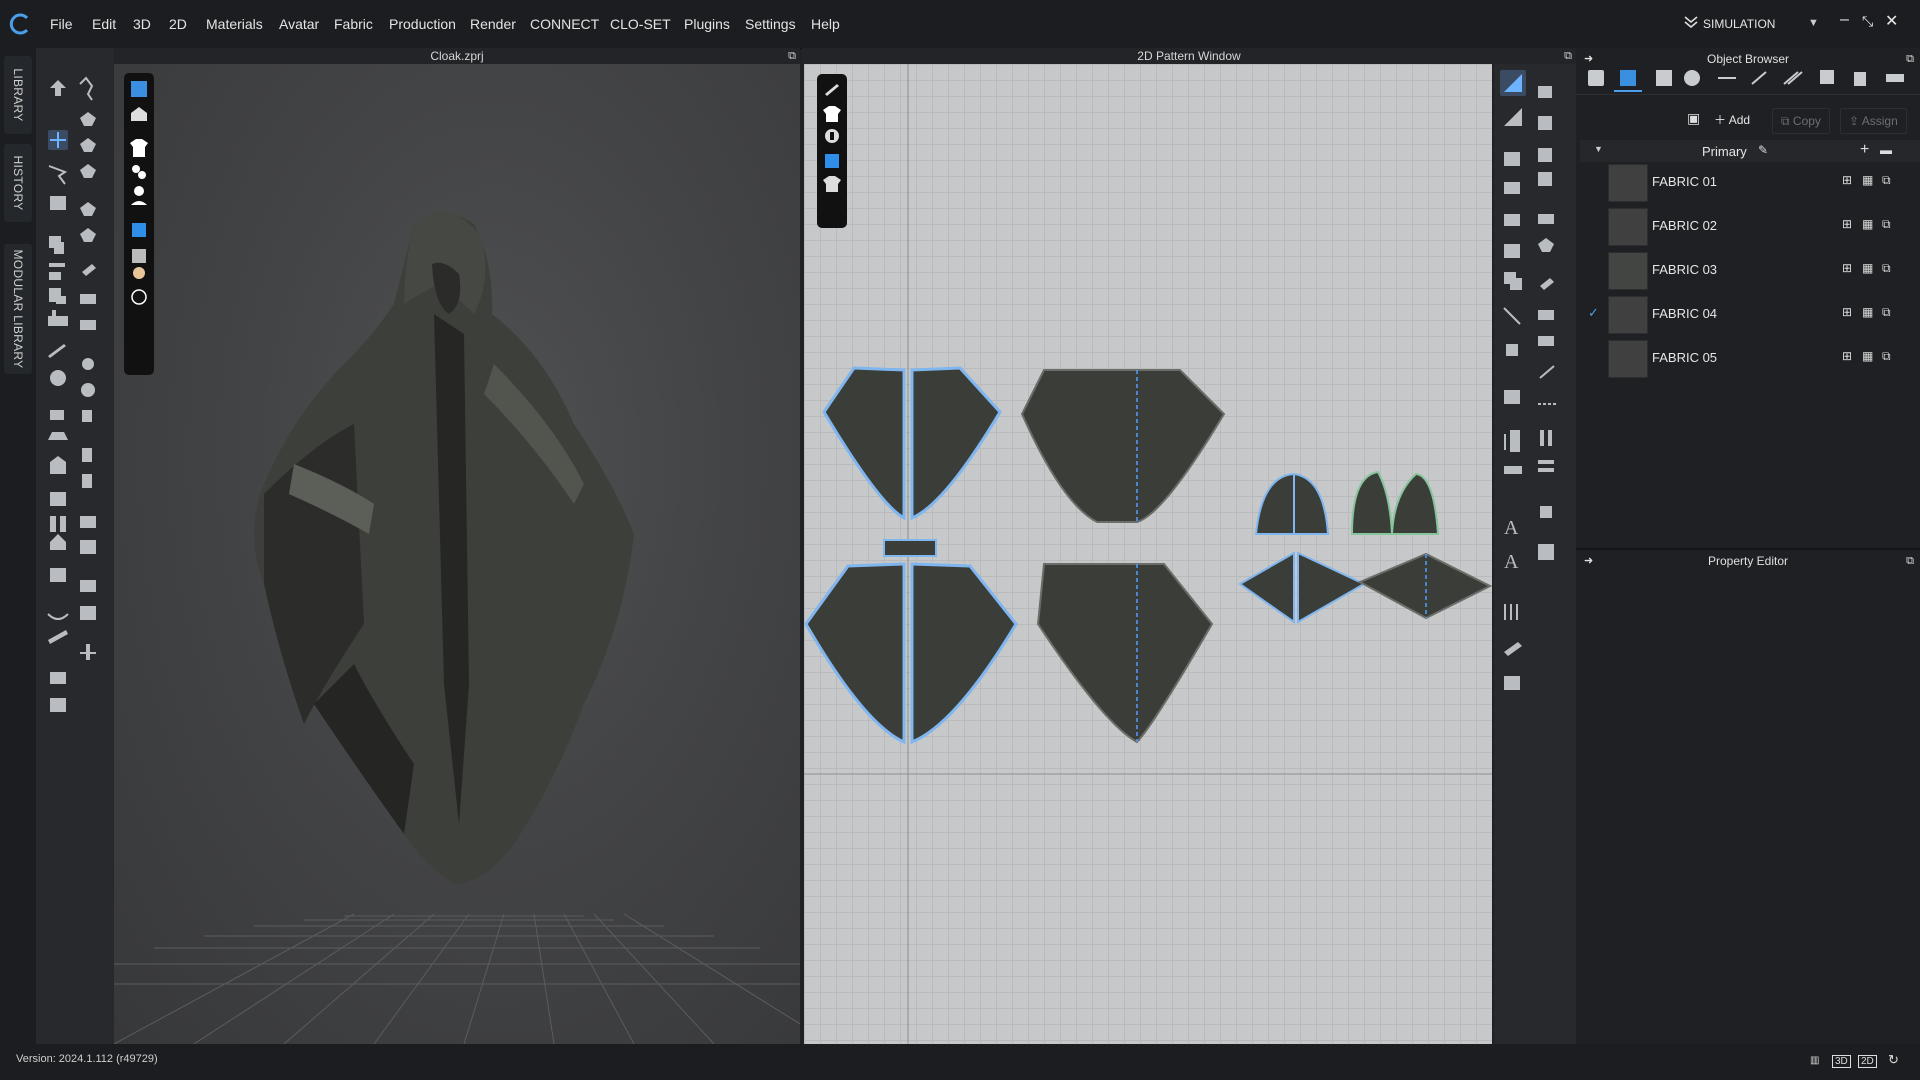 The width and height of the screenshot is (1920, 1080). Describe the element at coordinates (1547, 284) in the screenshot. I see `brush-2-icon` at that location.